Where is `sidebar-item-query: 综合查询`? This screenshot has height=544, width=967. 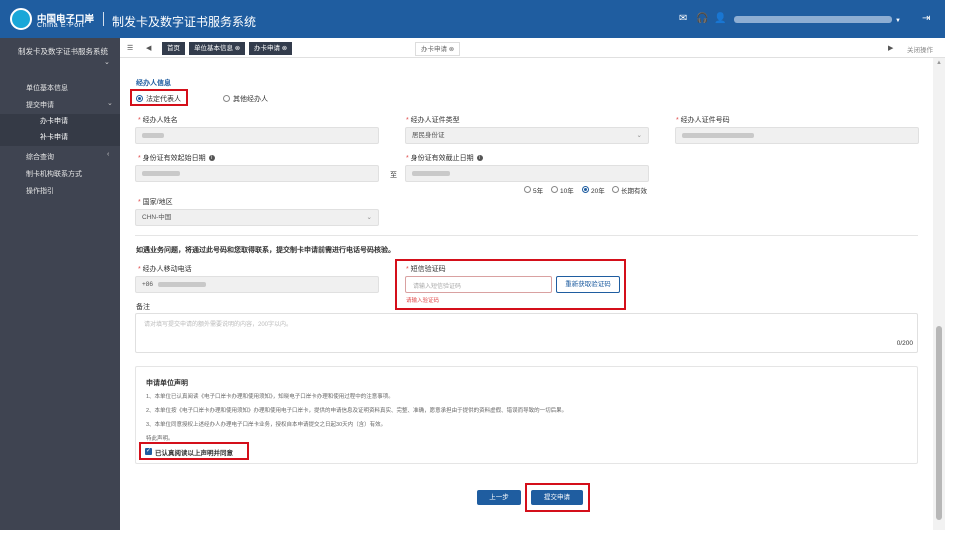
sidebar-item-query: 综合查询 is located at coordinates (40, 157).